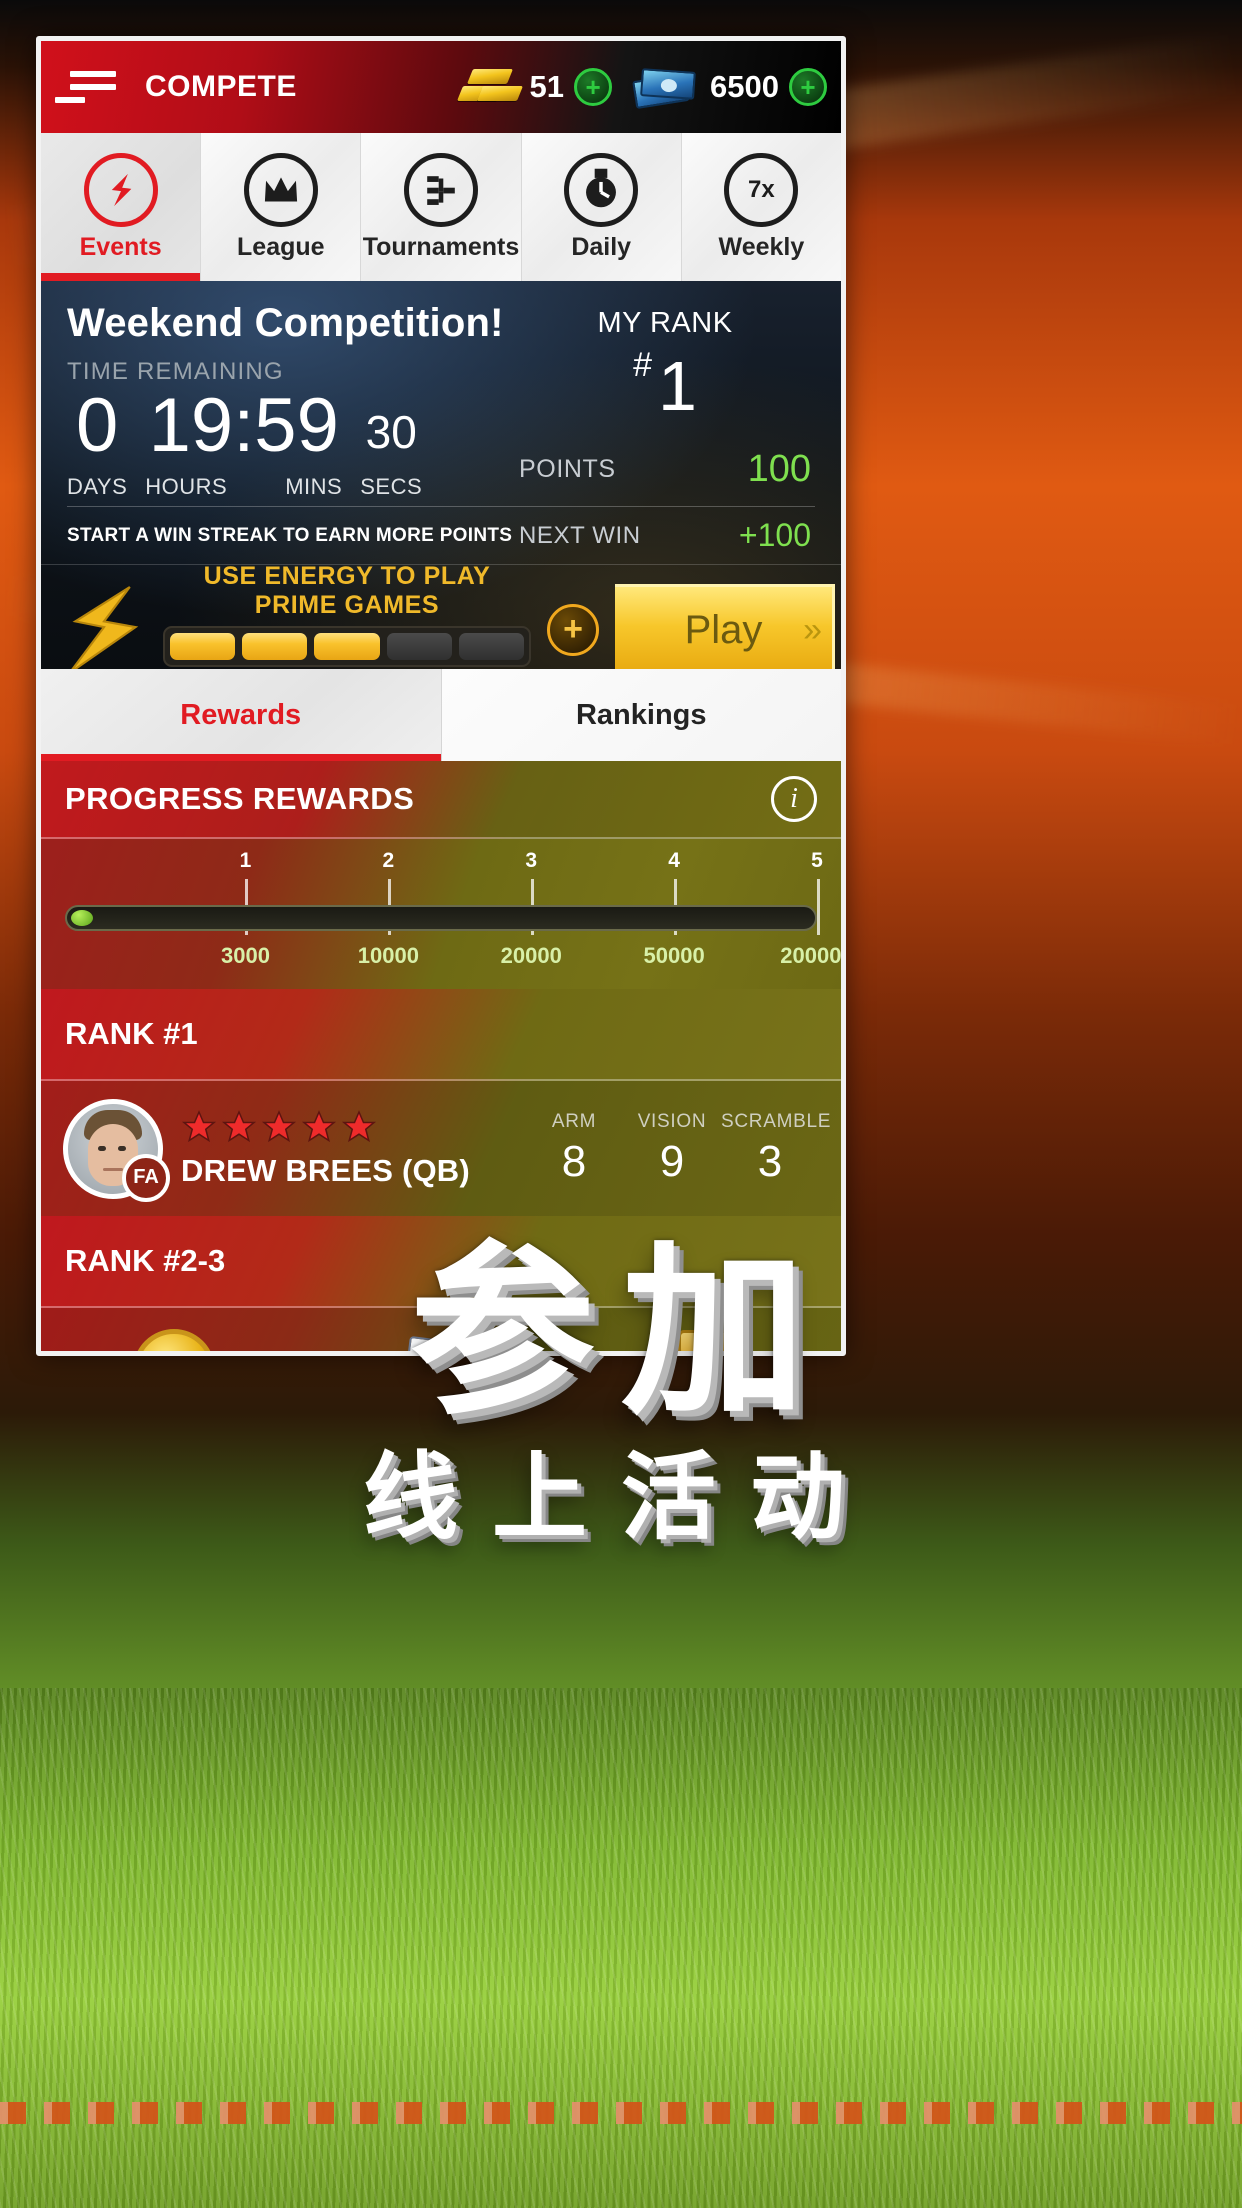  I want to click on my-rank-label: MY RANK, so click(665, 323).